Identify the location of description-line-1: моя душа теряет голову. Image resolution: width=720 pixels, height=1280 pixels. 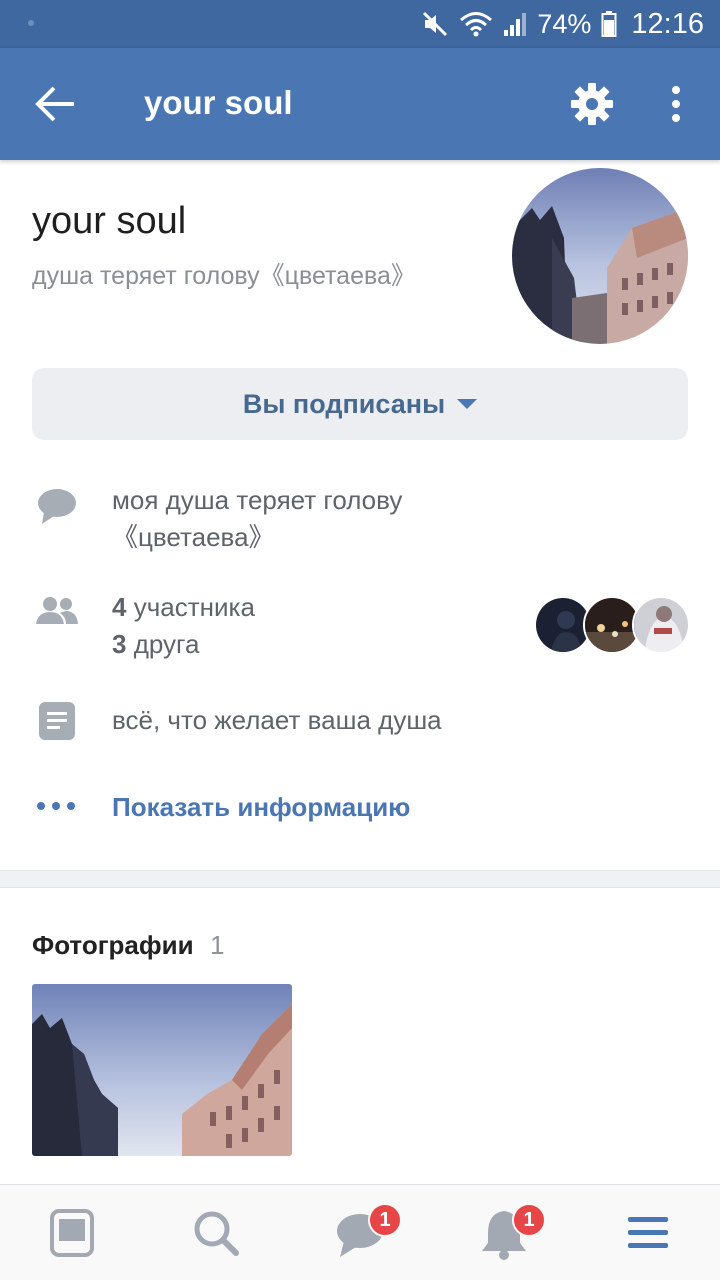
(257, 500).